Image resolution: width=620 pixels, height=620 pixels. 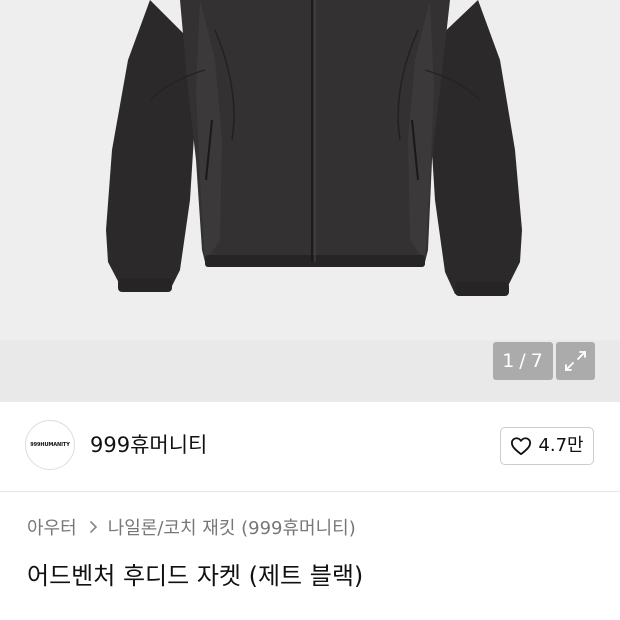 I want to click on chevron-right-icon, so click(x=93, y=529).